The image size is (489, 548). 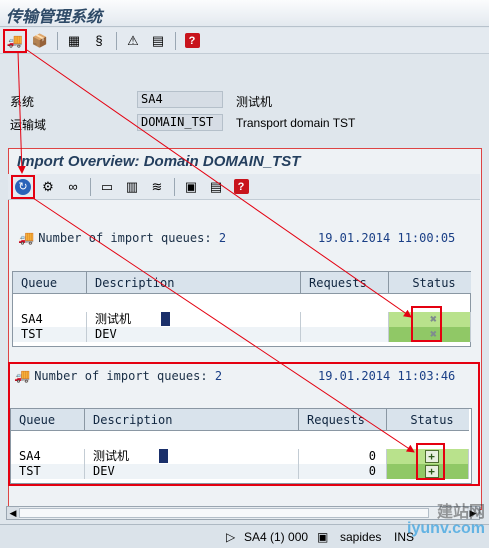 I want to click on window-title: 传输管理系统, so click(x=54, y=16).